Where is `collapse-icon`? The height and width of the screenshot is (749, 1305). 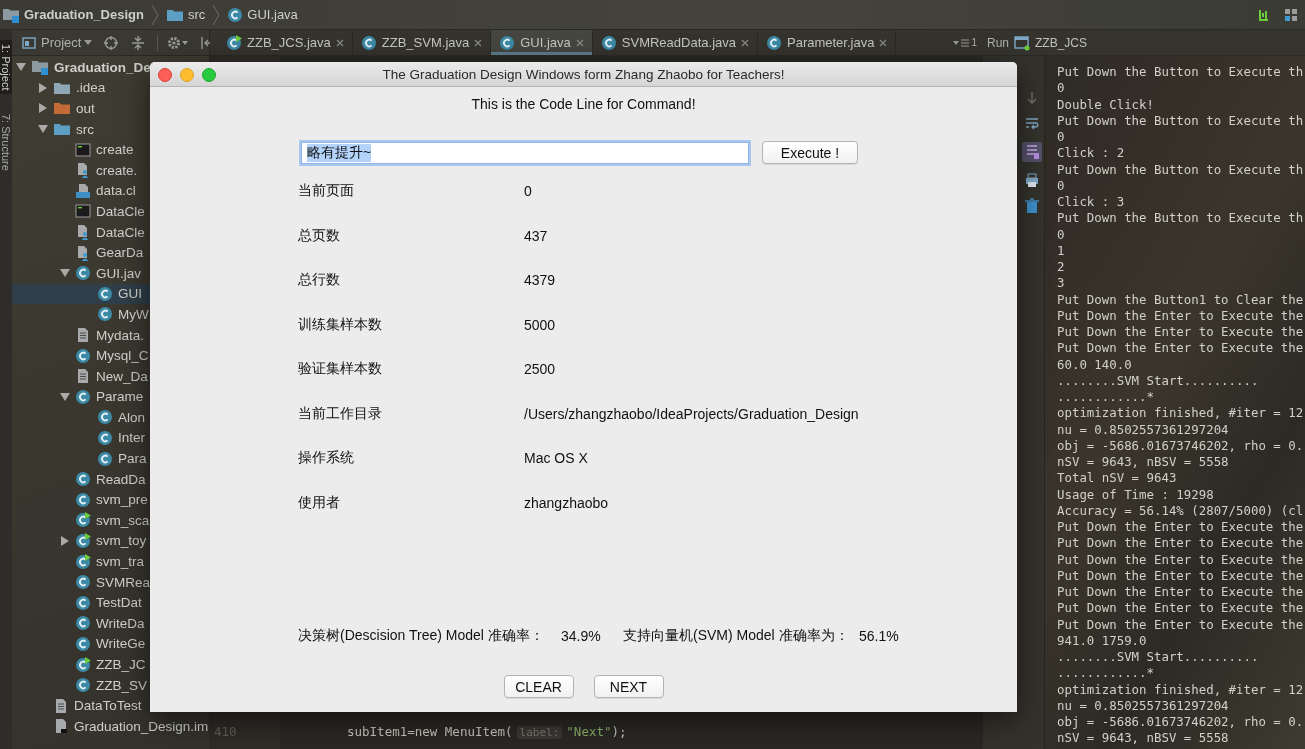 collapse-icon is located at coordinates (138, 42).